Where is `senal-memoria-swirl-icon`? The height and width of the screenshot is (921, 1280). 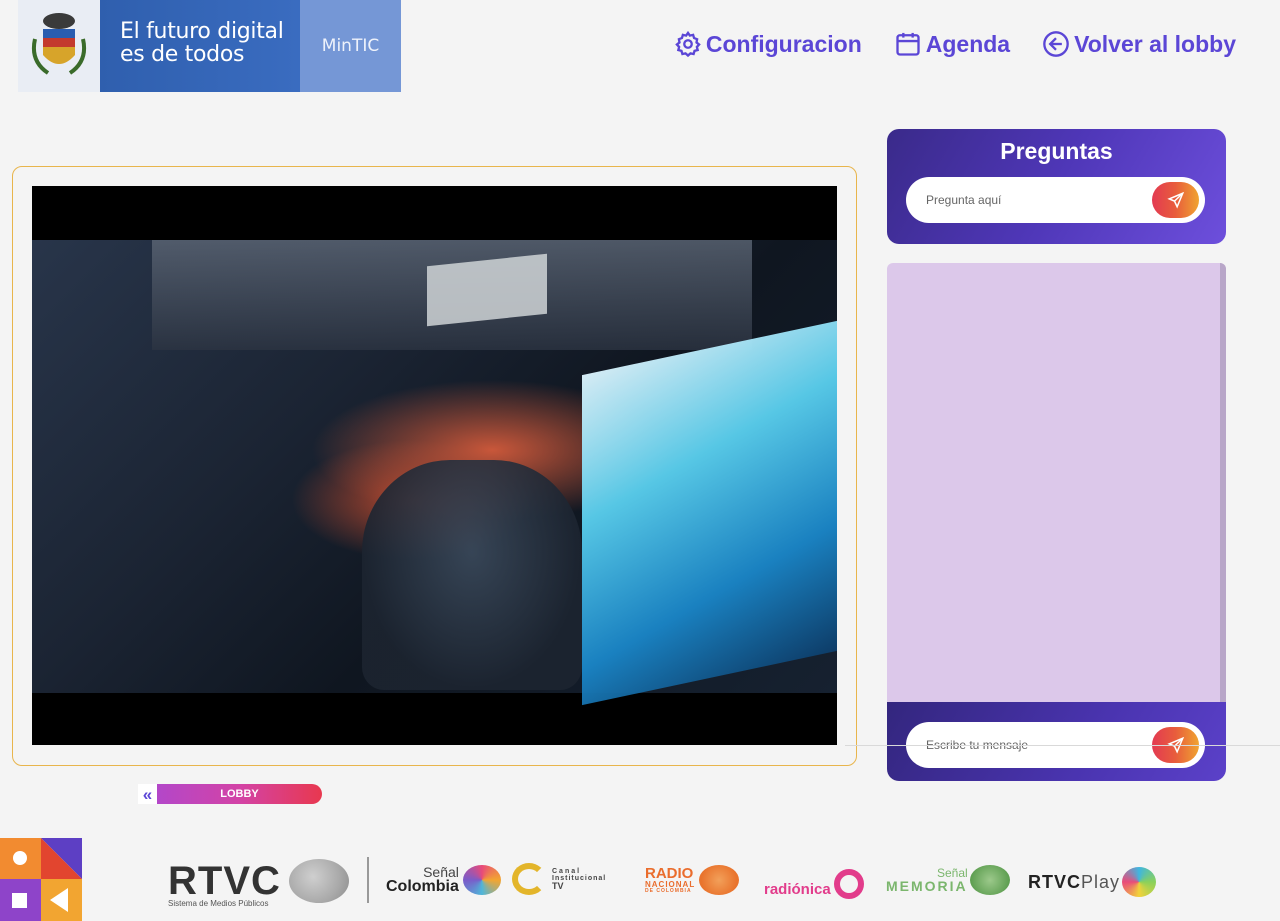 senal-memoria-swirl-icon is located at coordinates (989, 880).